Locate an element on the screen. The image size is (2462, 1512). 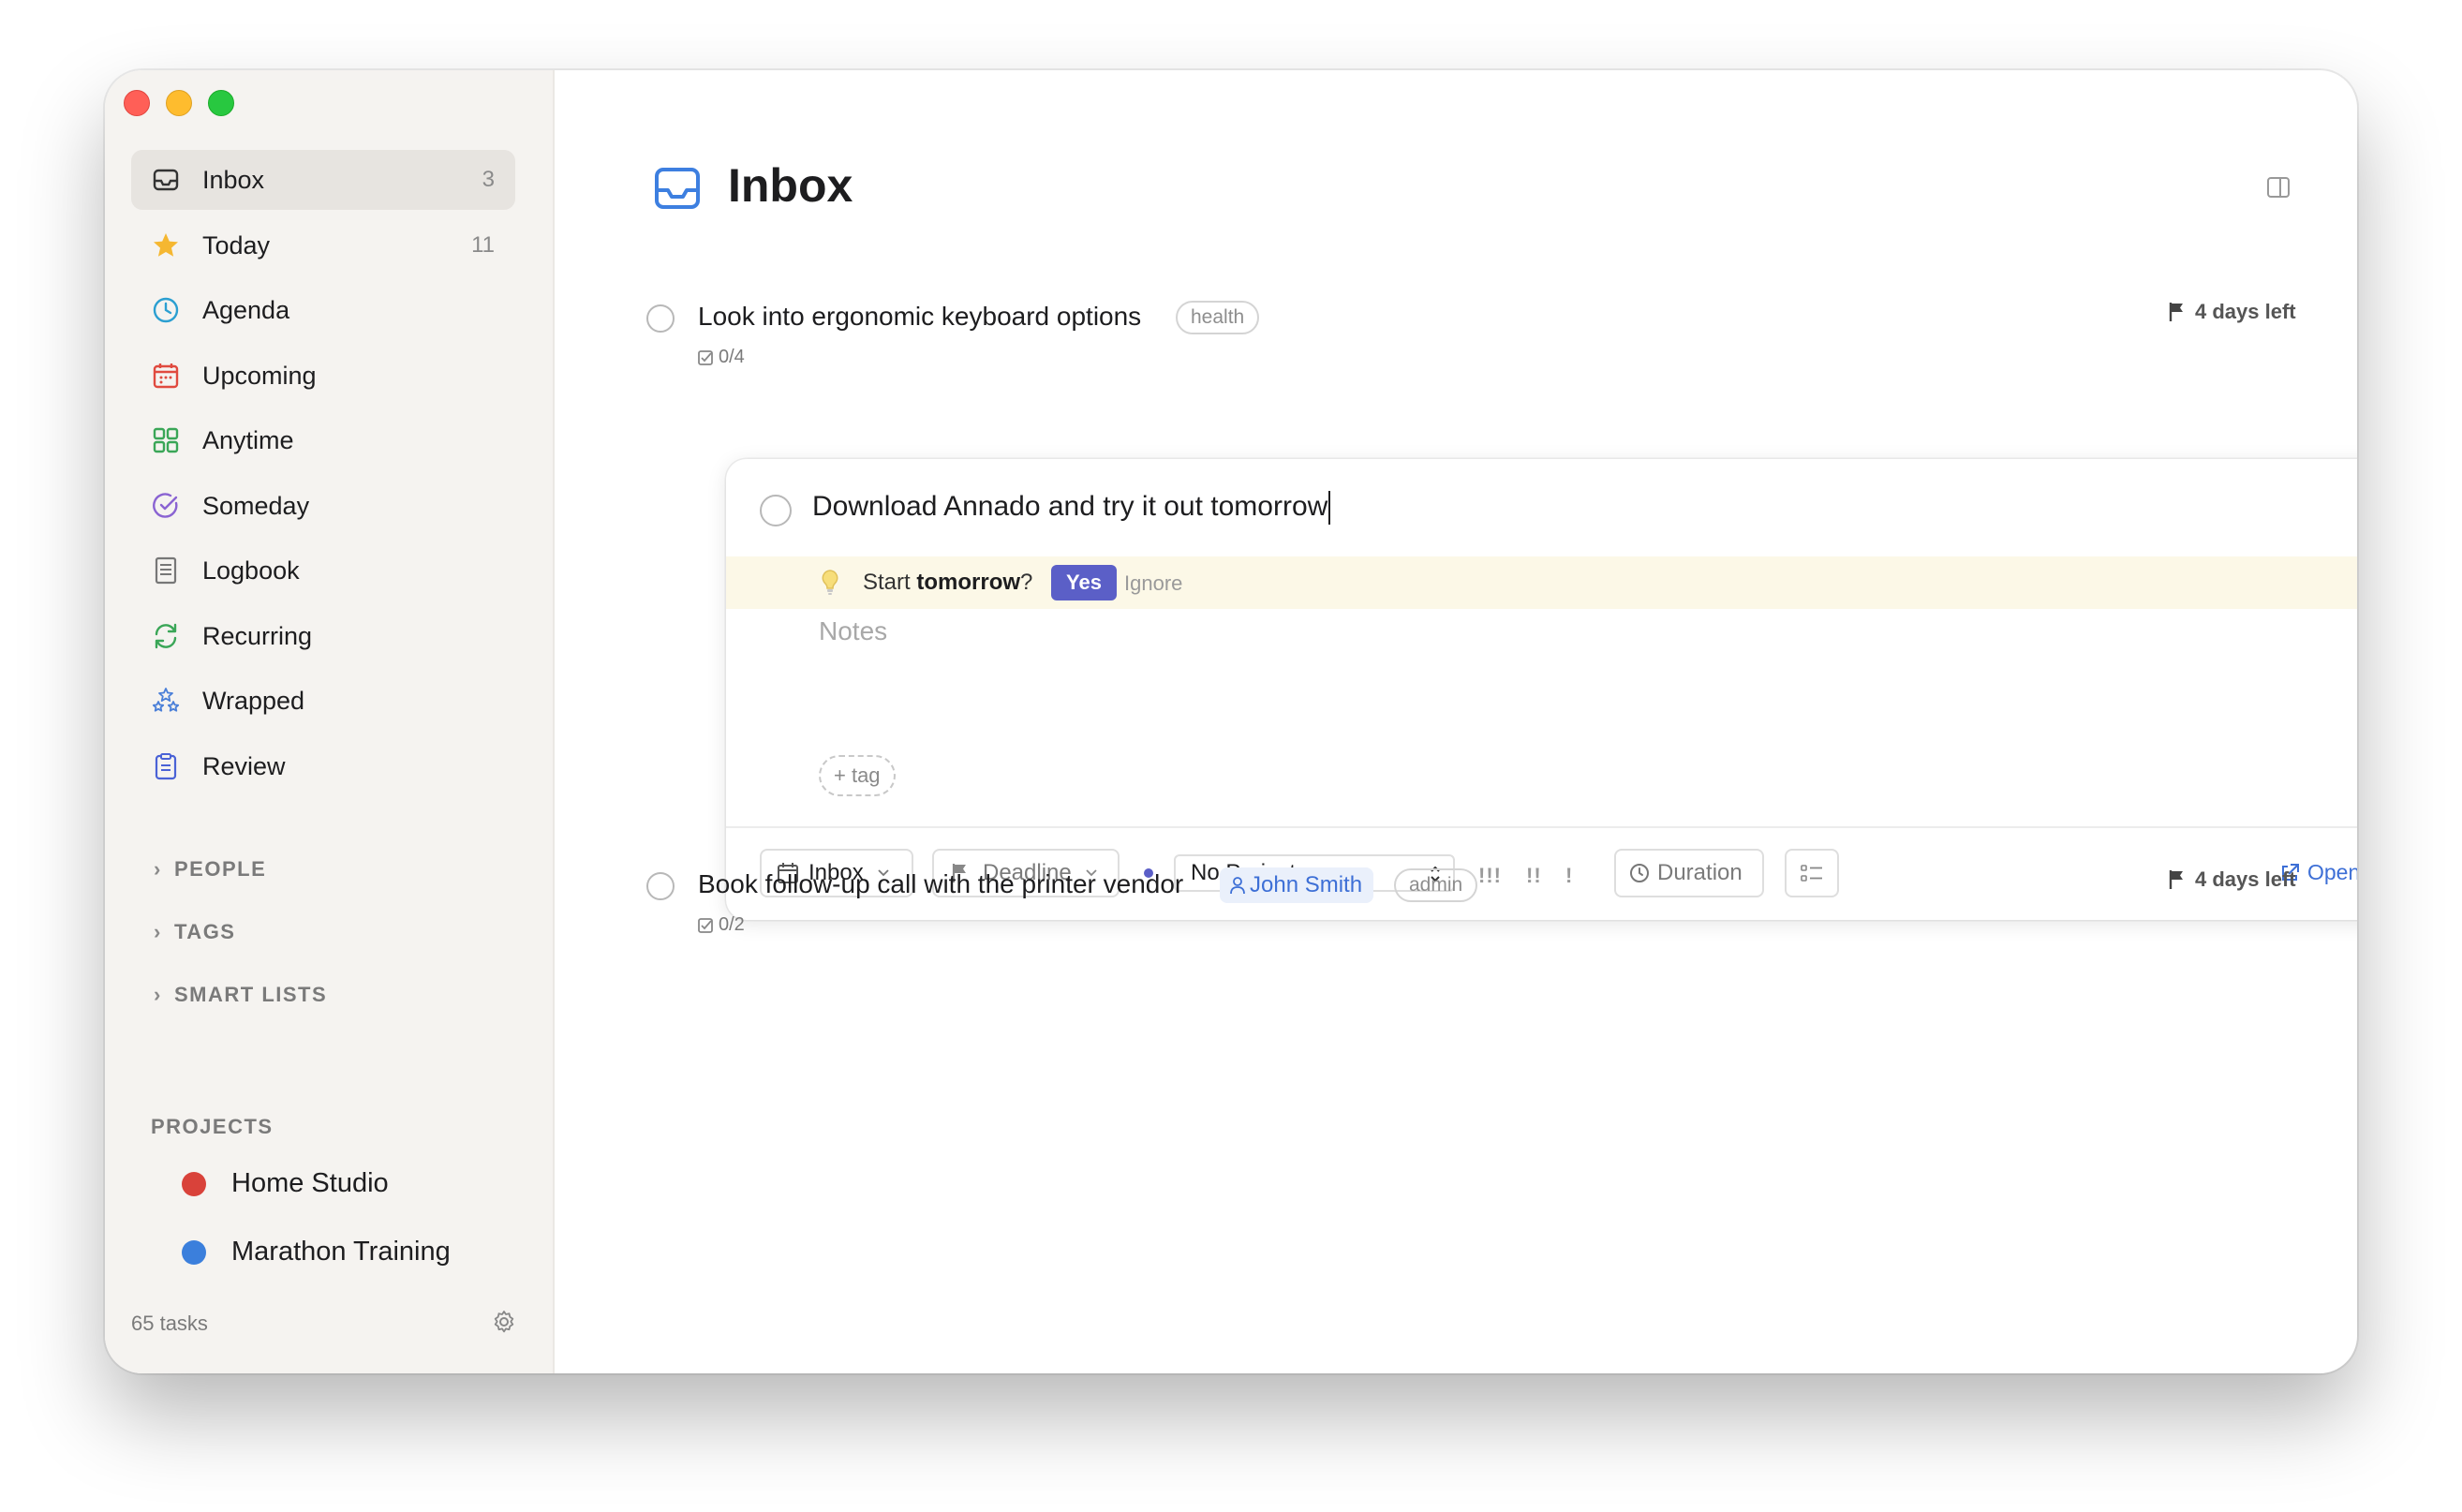
sidebar-toggle-icon is located at coordinates (2278, 187).